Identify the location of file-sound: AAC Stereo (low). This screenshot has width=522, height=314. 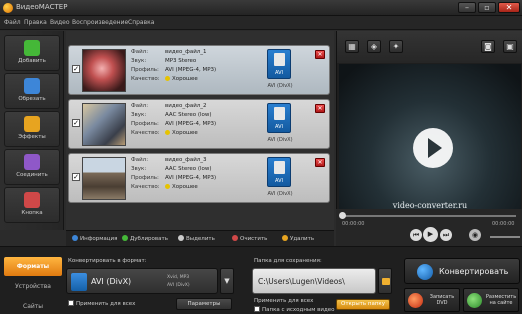
(188, 169).